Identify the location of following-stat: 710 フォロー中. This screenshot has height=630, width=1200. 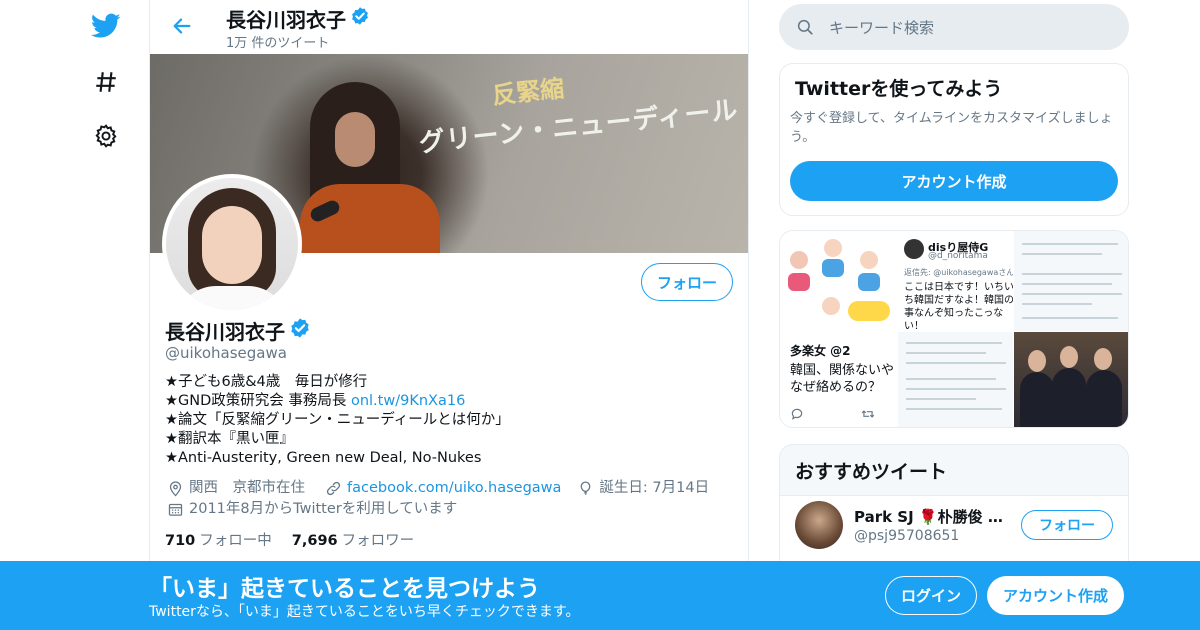
(218, 539).